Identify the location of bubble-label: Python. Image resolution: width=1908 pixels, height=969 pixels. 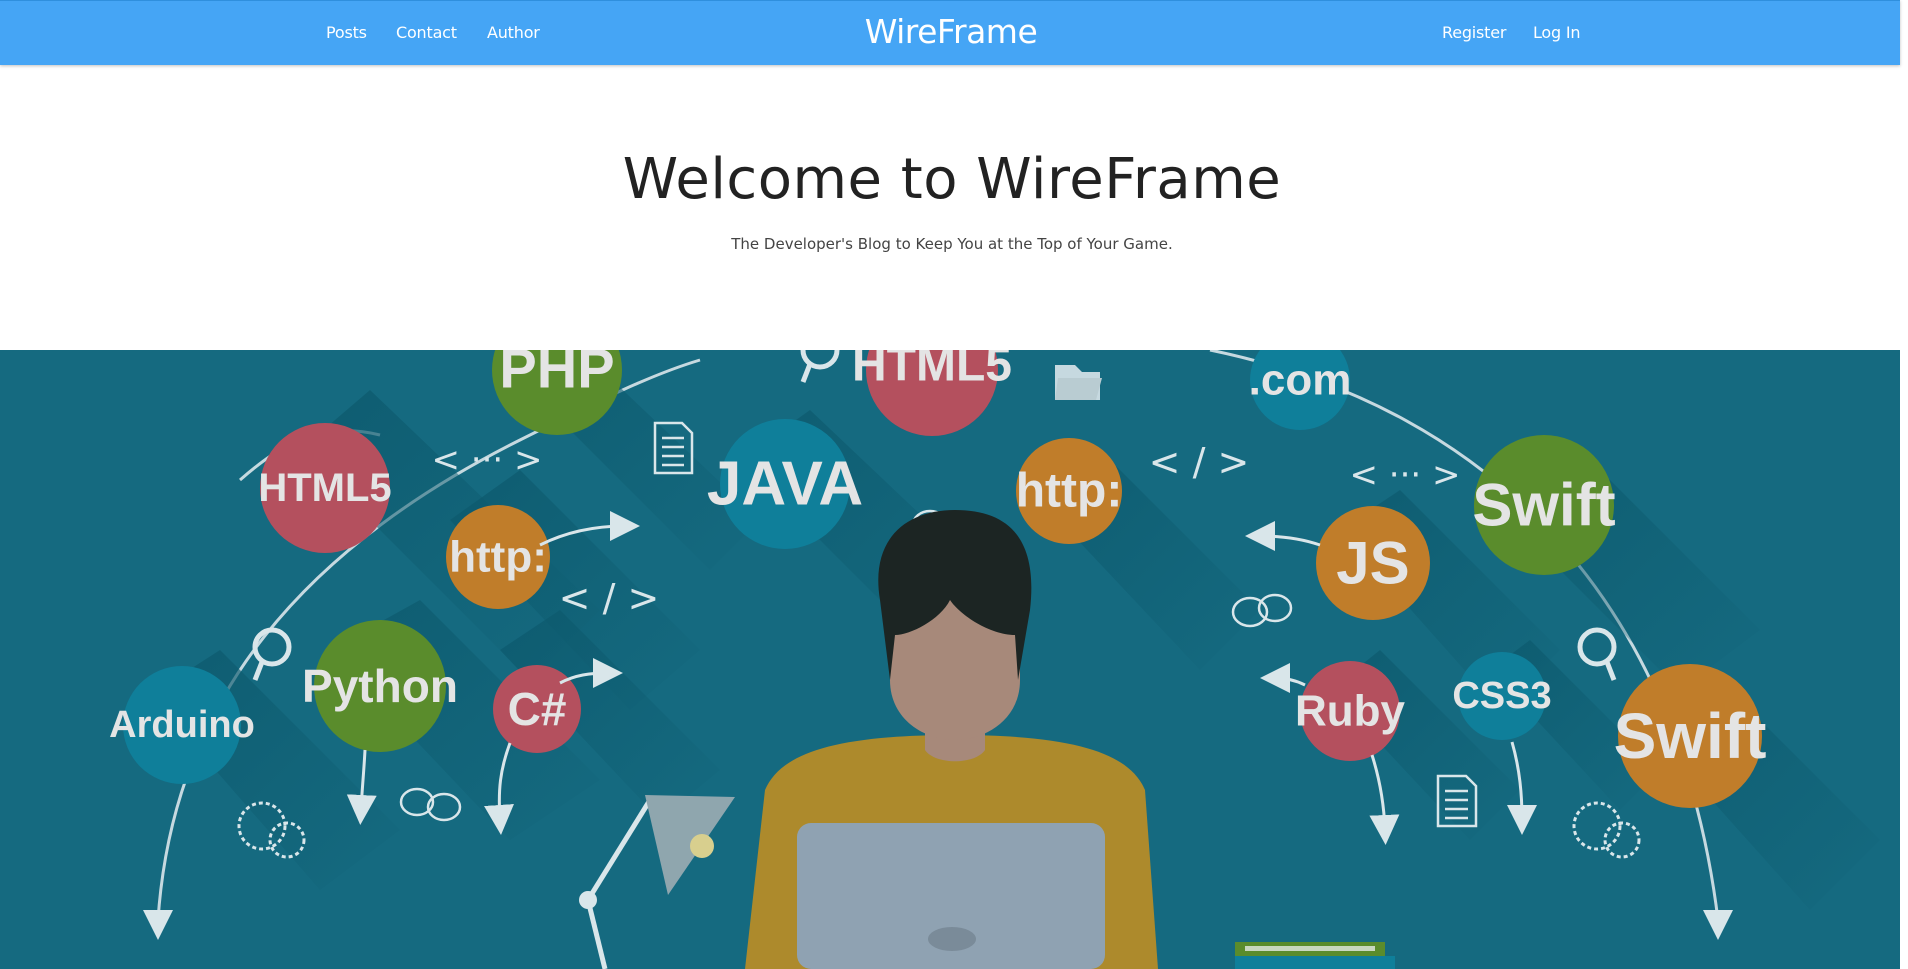
(380, 686).